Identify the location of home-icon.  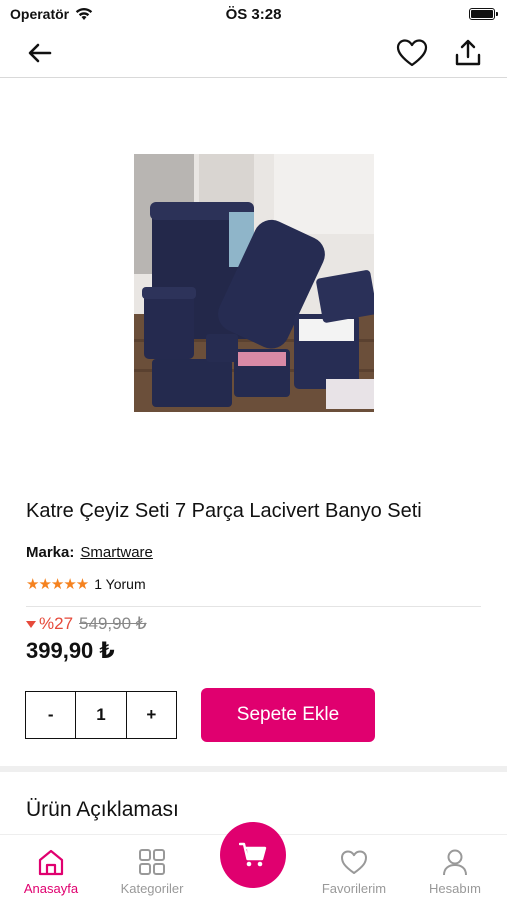
(51, 862).